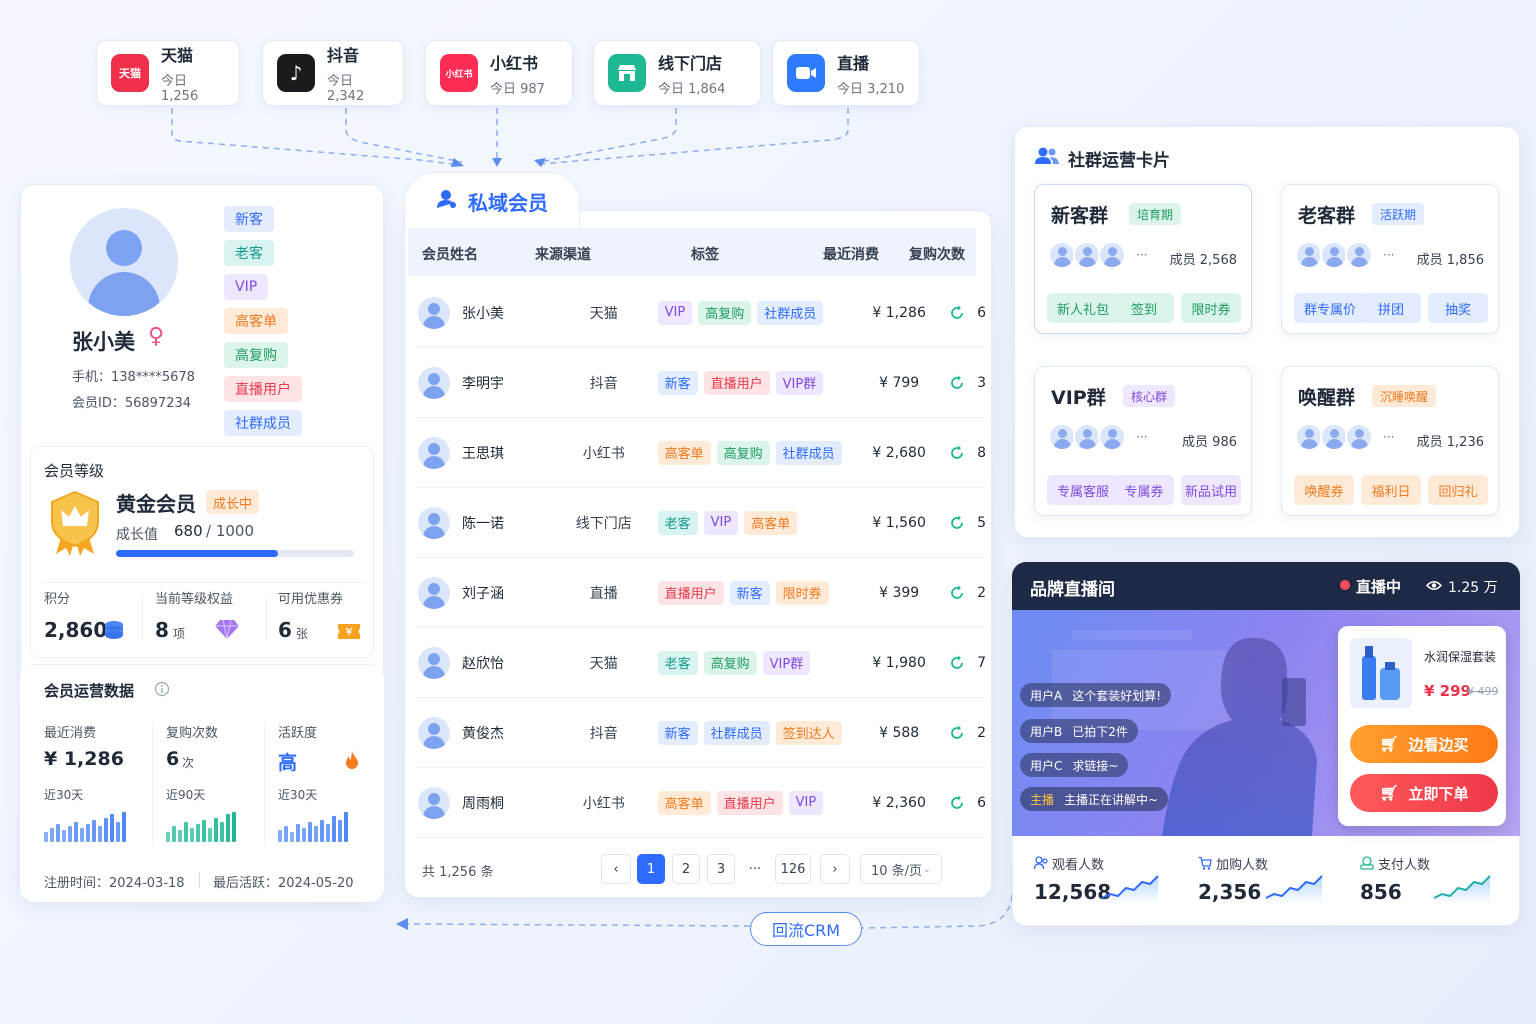 This screenshot has height=1024, width=1536. What do you see at coordinates (1324, 490) in the screenshot?
I see `group-action-button: 唤醒券` at bounding box center [1324, 490].